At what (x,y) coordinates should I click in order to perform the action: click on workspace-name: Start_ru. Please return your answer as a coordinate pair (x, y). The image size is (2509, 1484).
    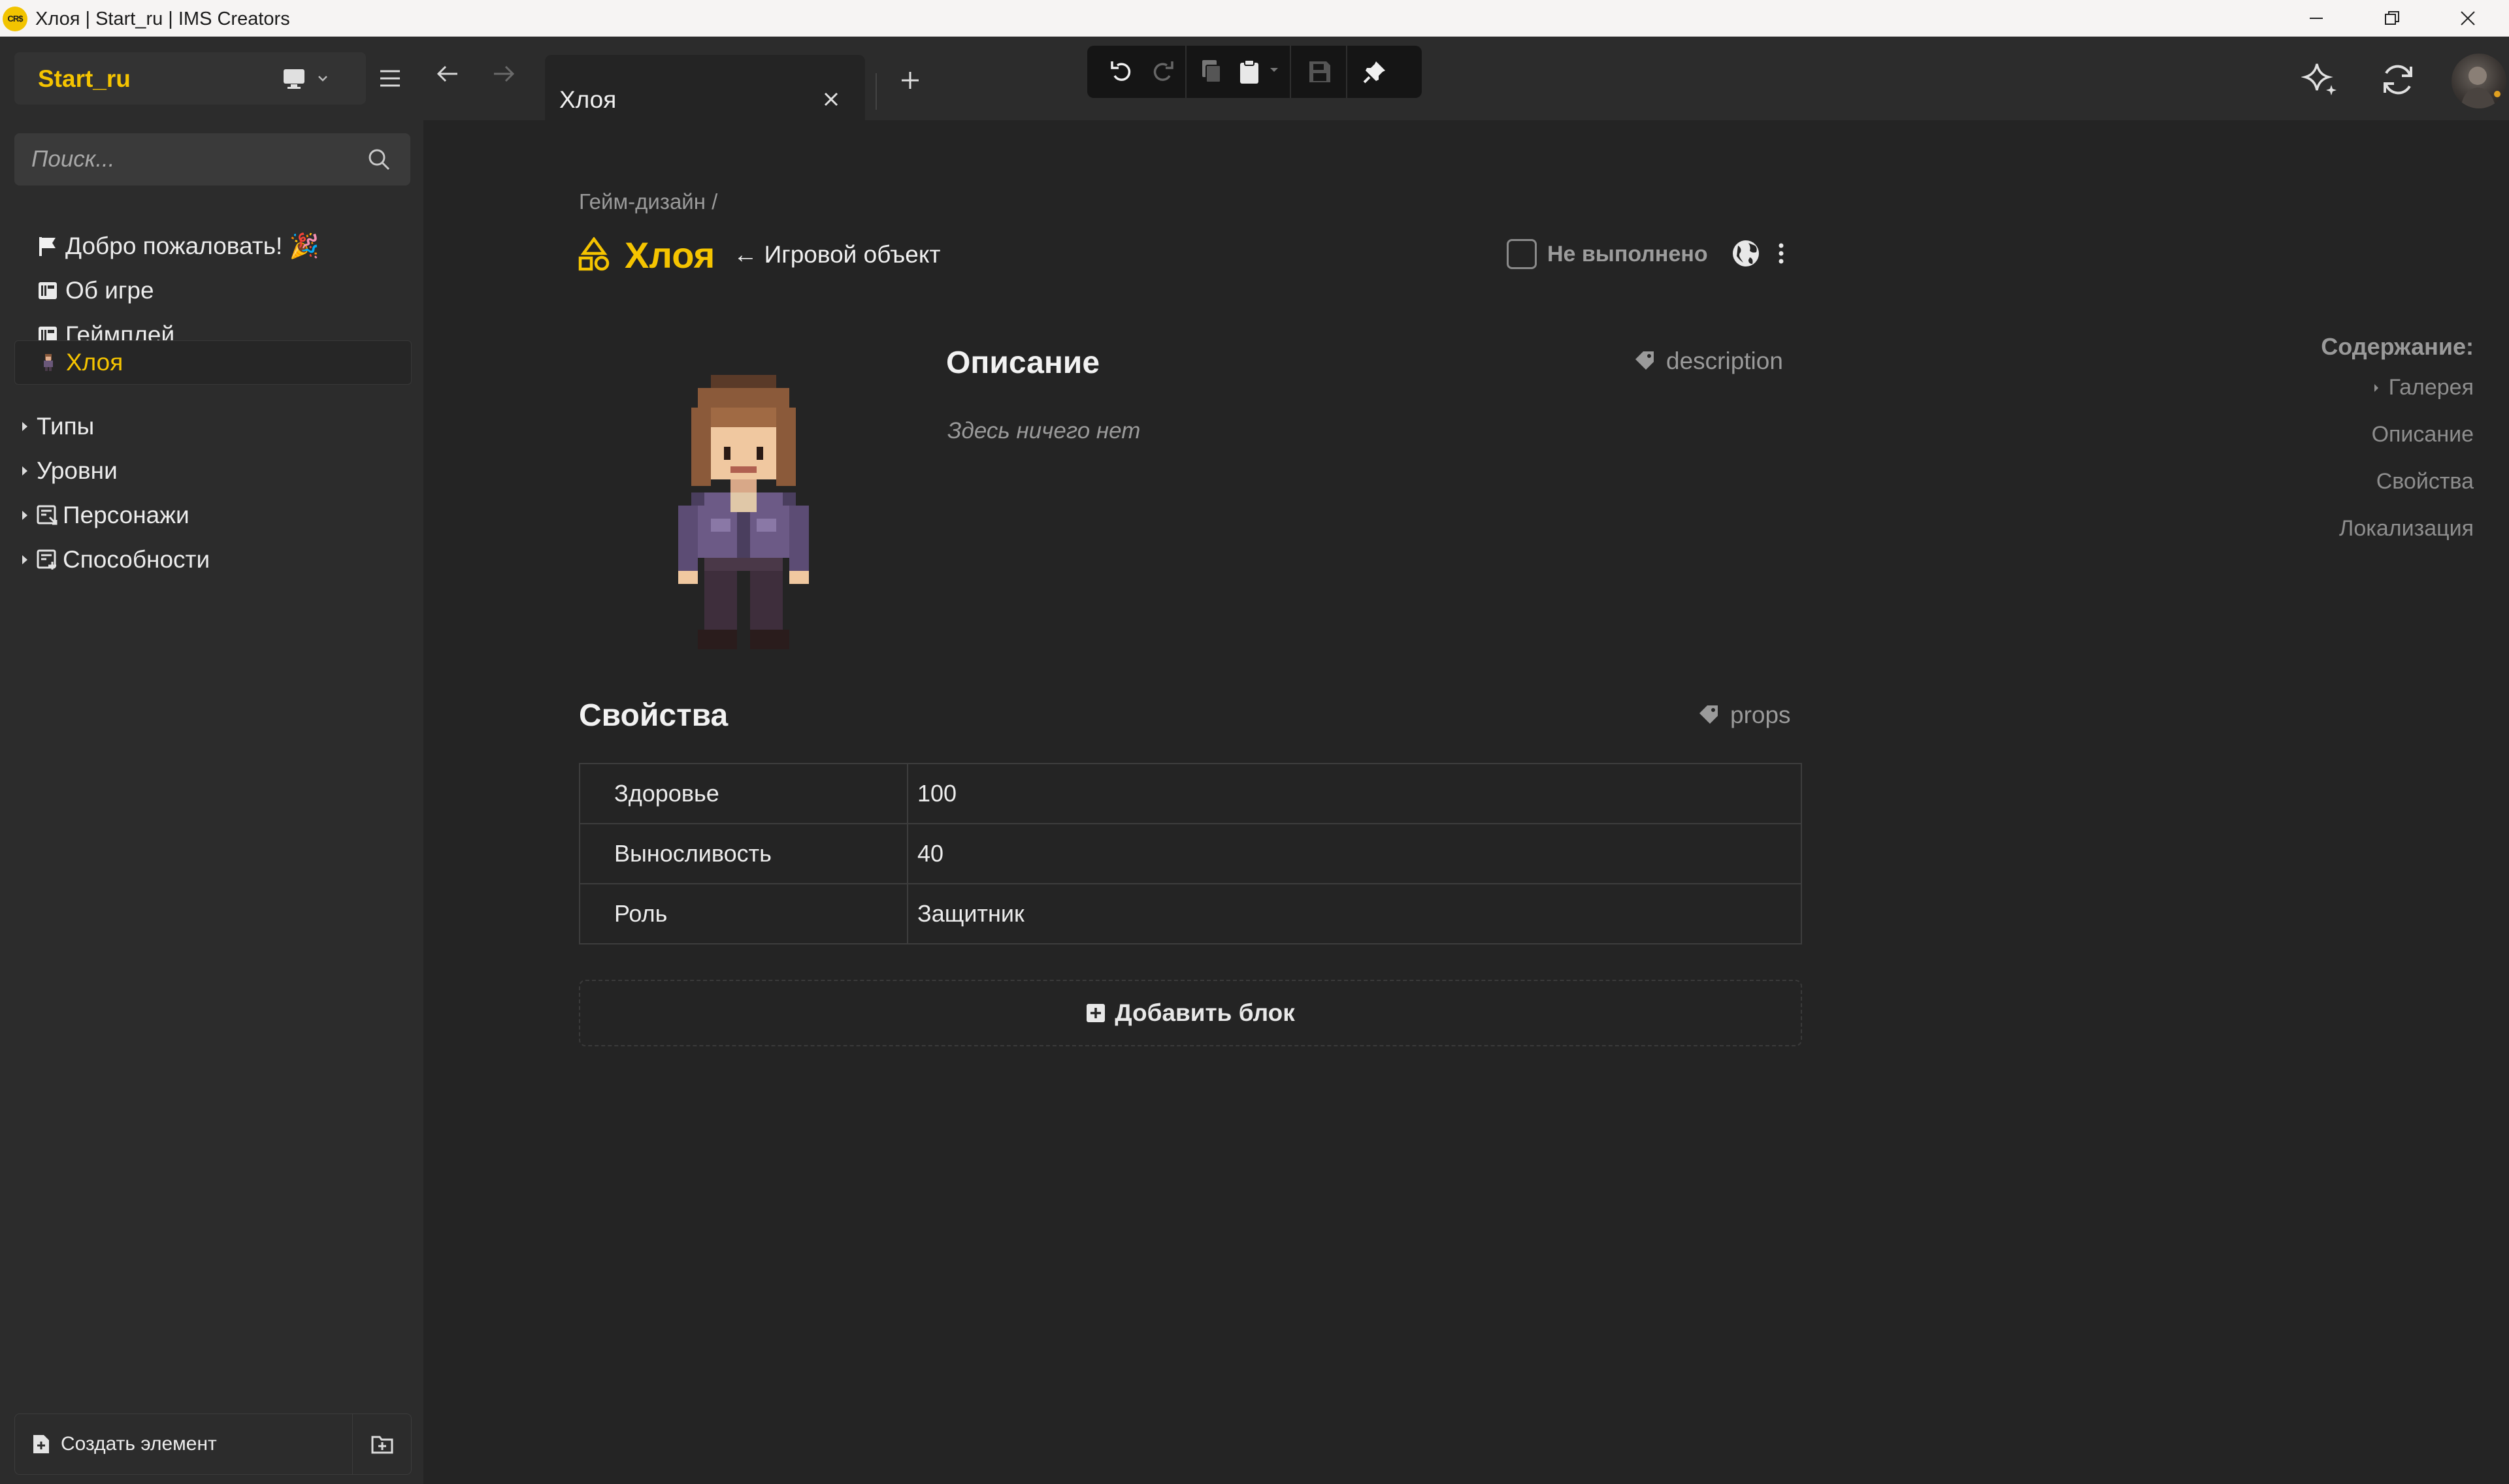
    Looking at the image, I should click on (85, 78).